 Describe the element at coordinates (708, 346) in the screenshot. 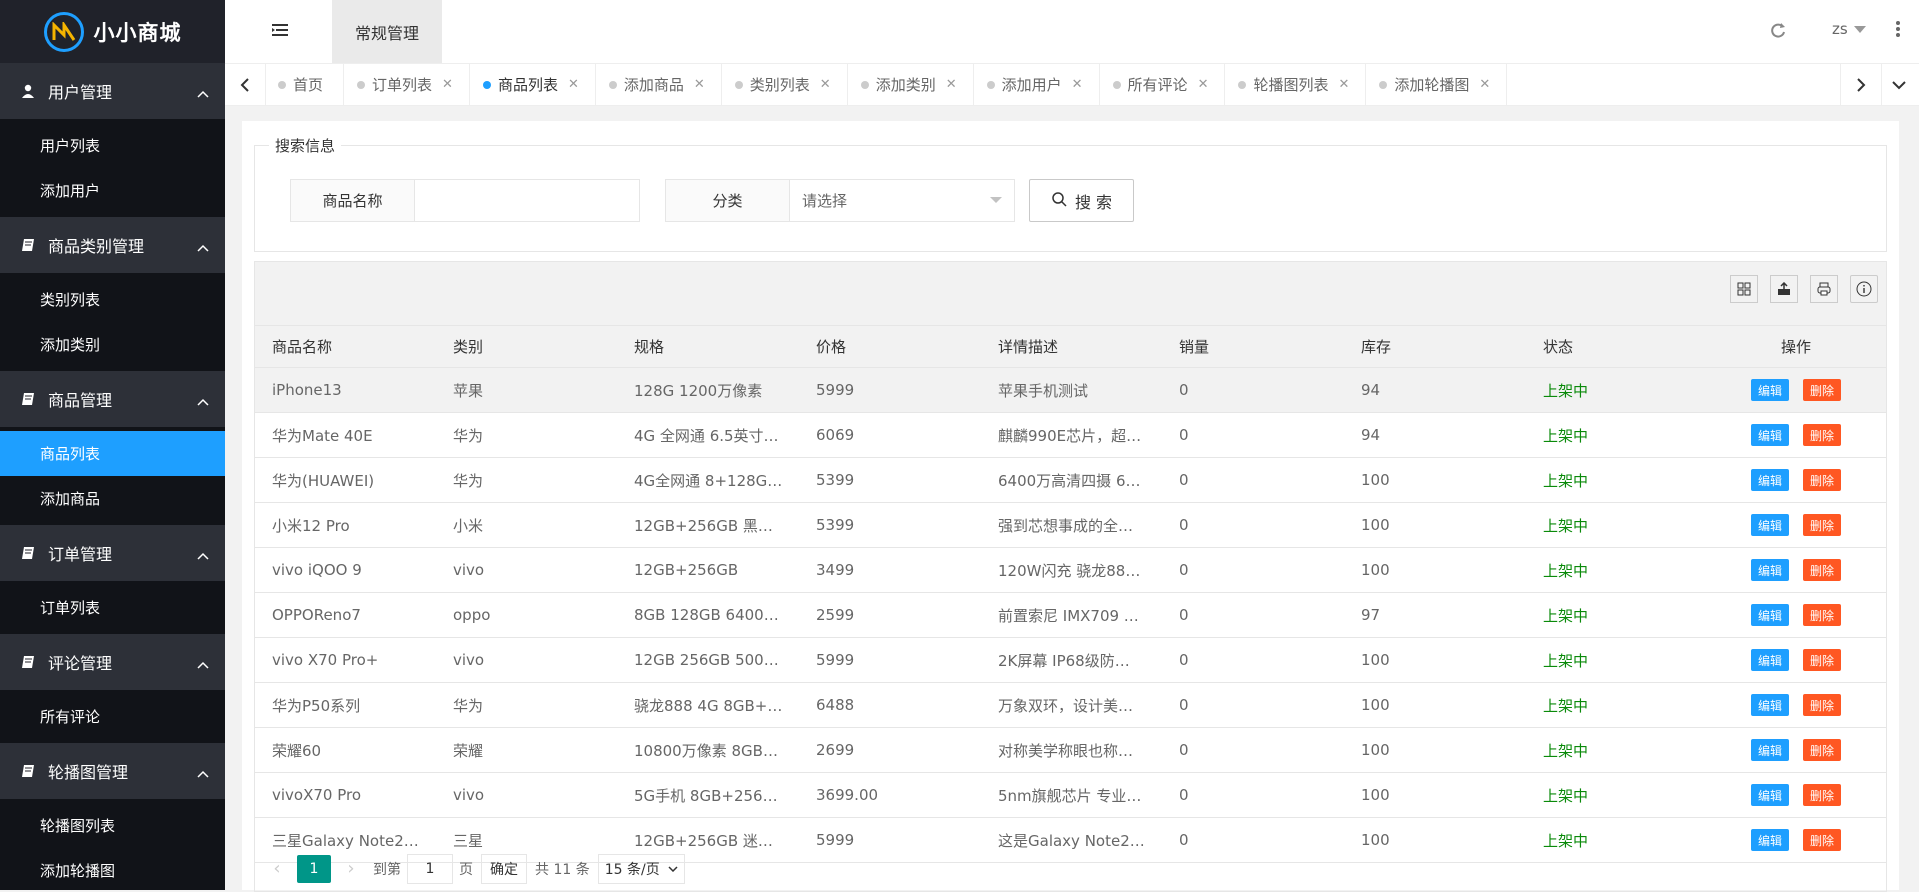

I see `column-header: 规格` at that location.